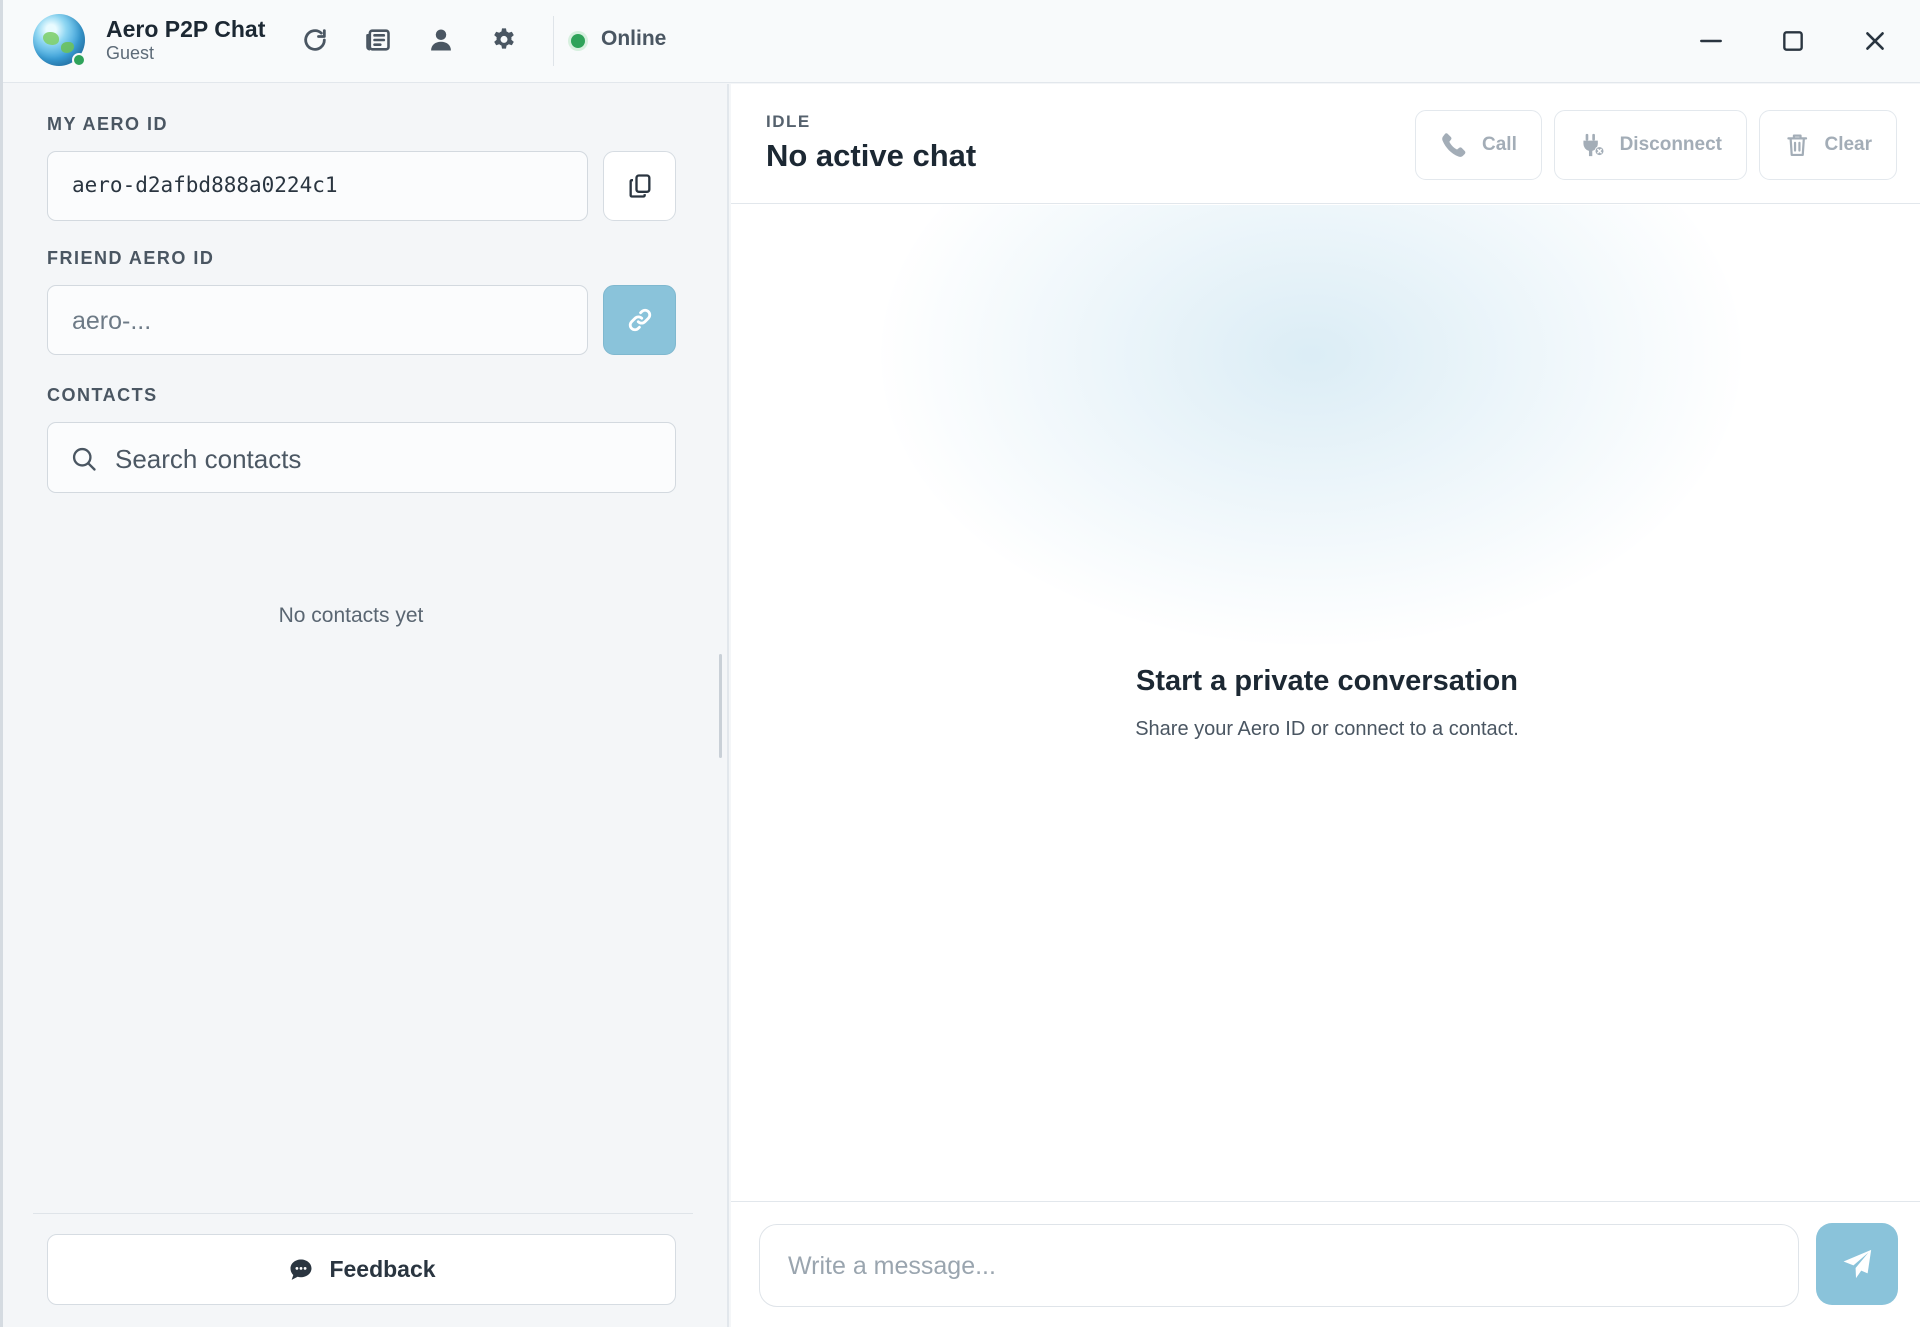 The image size is (1920, 1327). What do you see at coordinates (59, 40) in the screenshot?
I see `app-logo-globe-icon` at bounding box center [59, 40].